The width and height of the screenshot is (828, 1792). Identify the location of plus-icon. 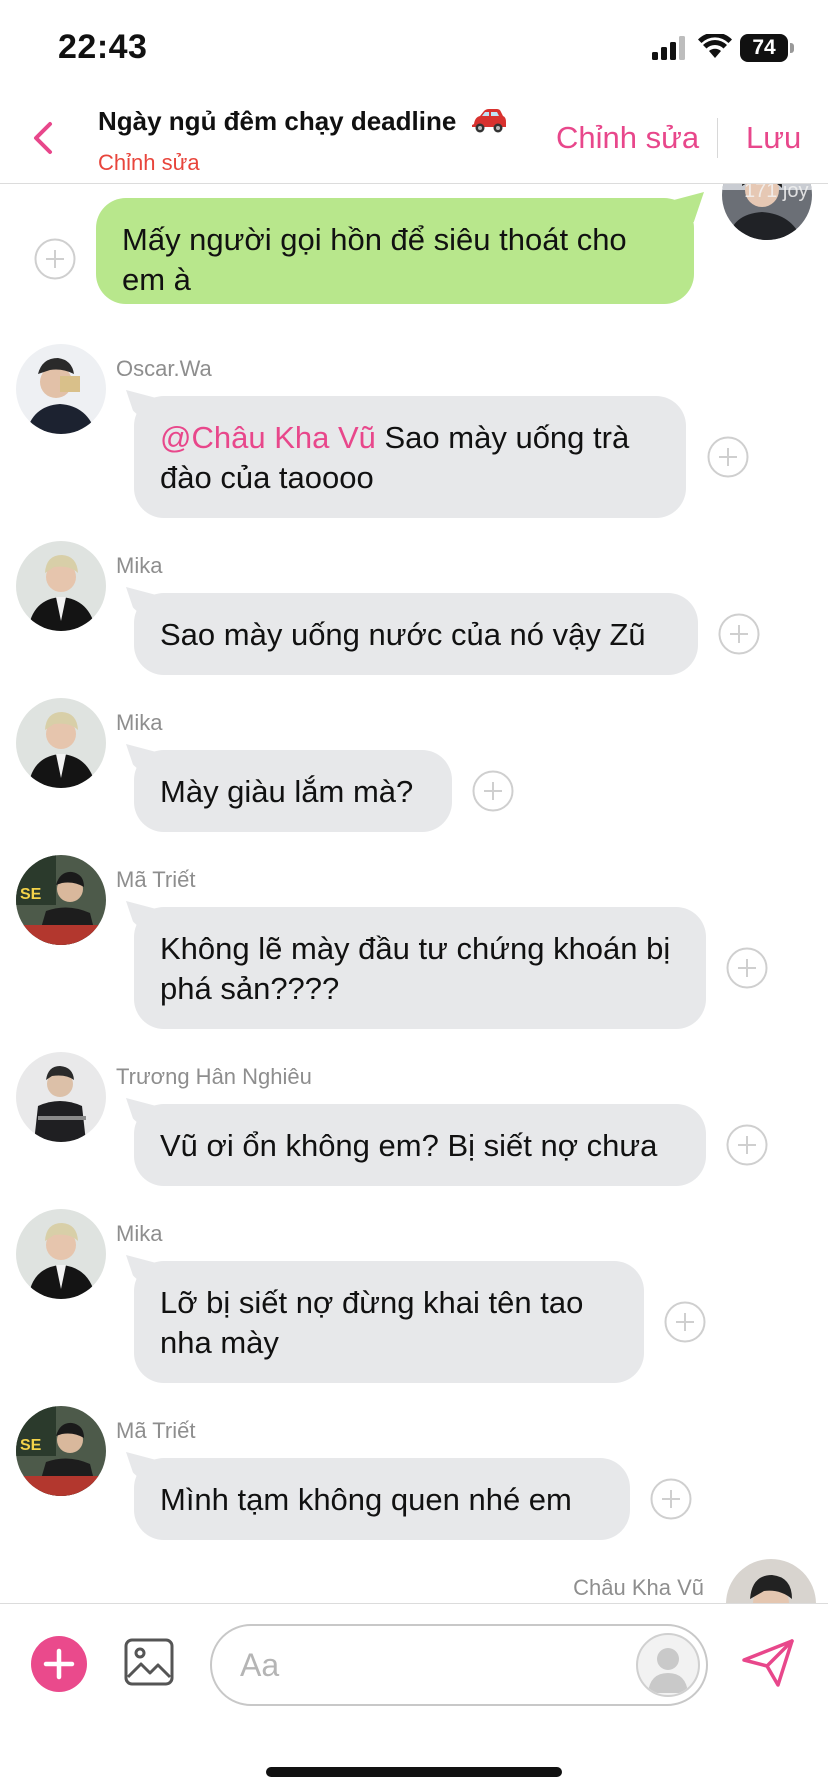
(59, 1664).